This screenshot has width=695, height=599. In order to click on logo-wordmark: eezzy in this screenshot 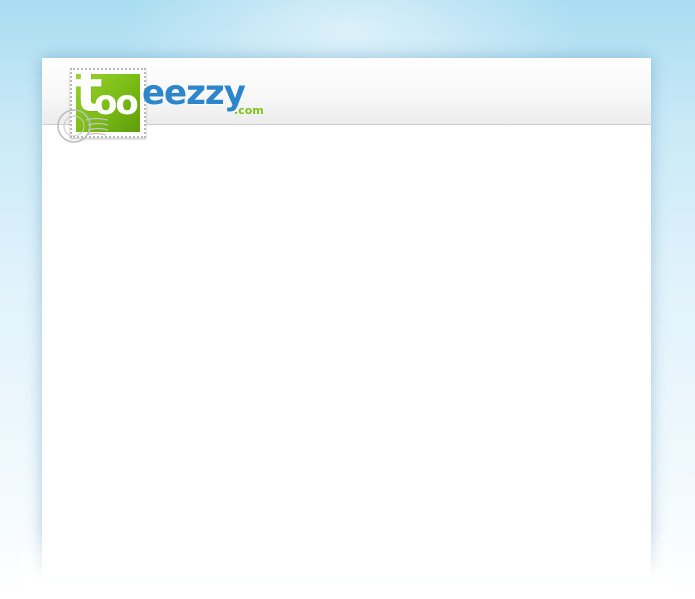, I will do `click(194, 93)`.